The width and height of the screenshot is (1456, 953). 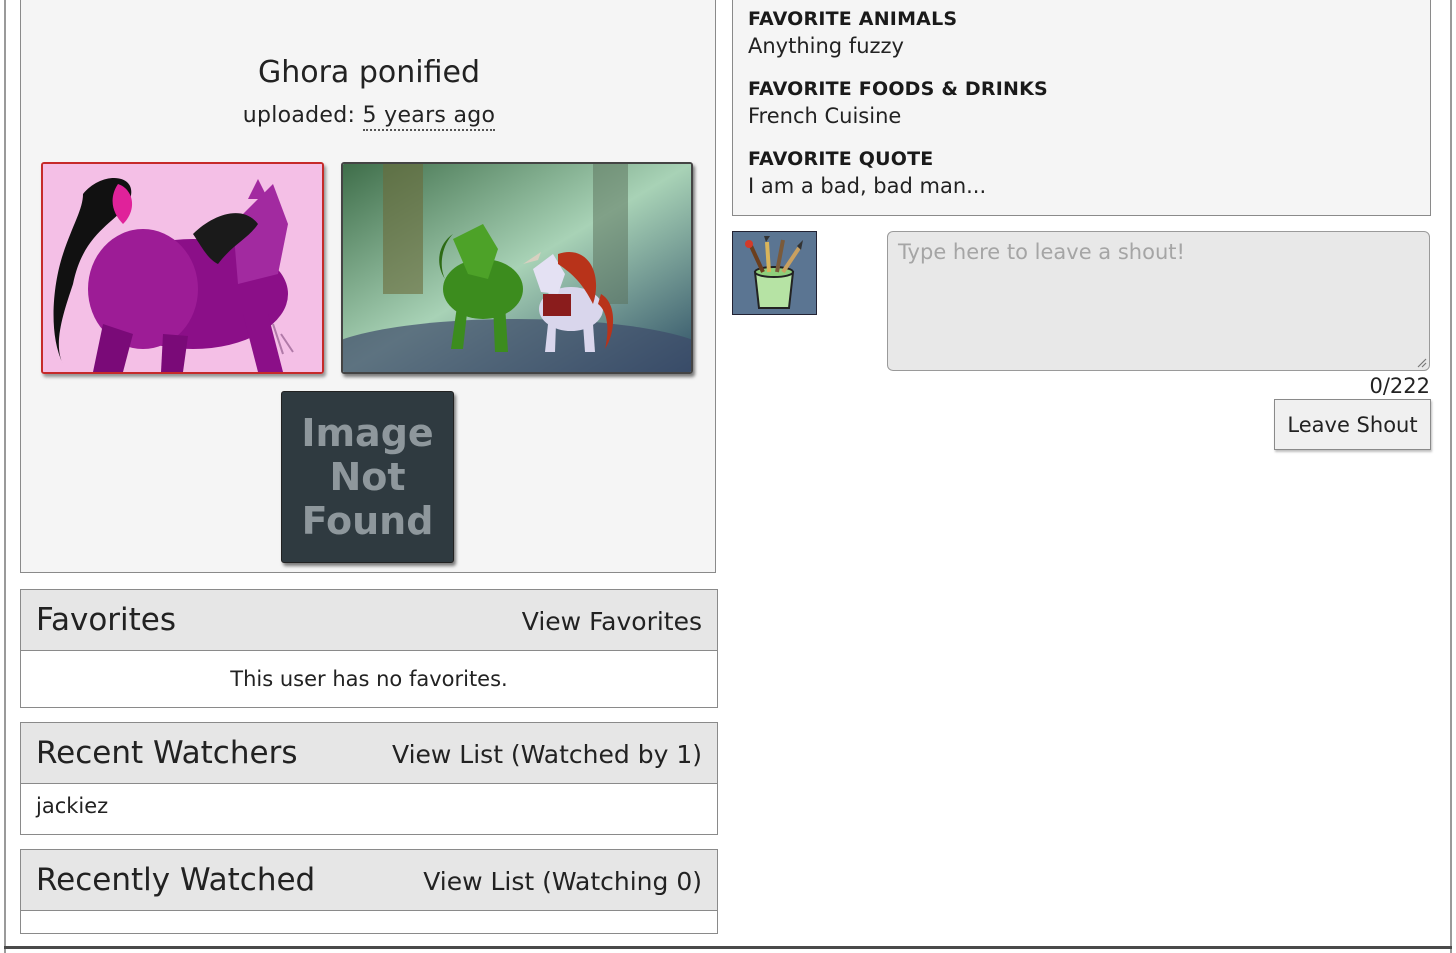 What do you see at coordinates (299, 115) in the screenshot?
I see `uploaded-label: uploaded:` at bounding box center [299, 115].